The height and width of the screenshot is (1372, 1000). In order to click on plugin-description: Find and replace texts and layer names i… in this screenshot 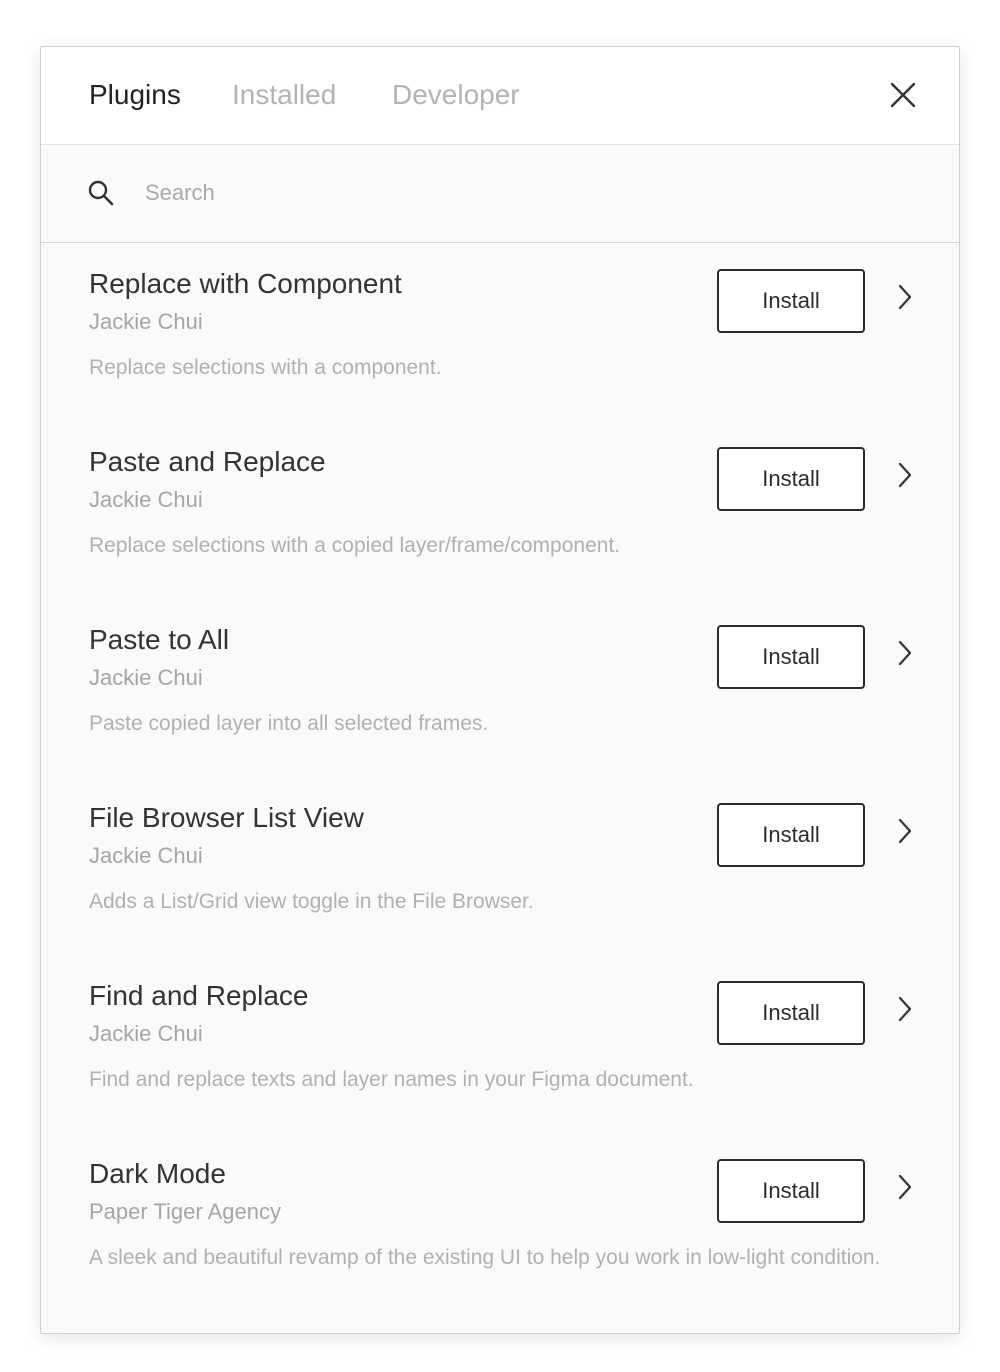, I will do `click(391, 1079)`.